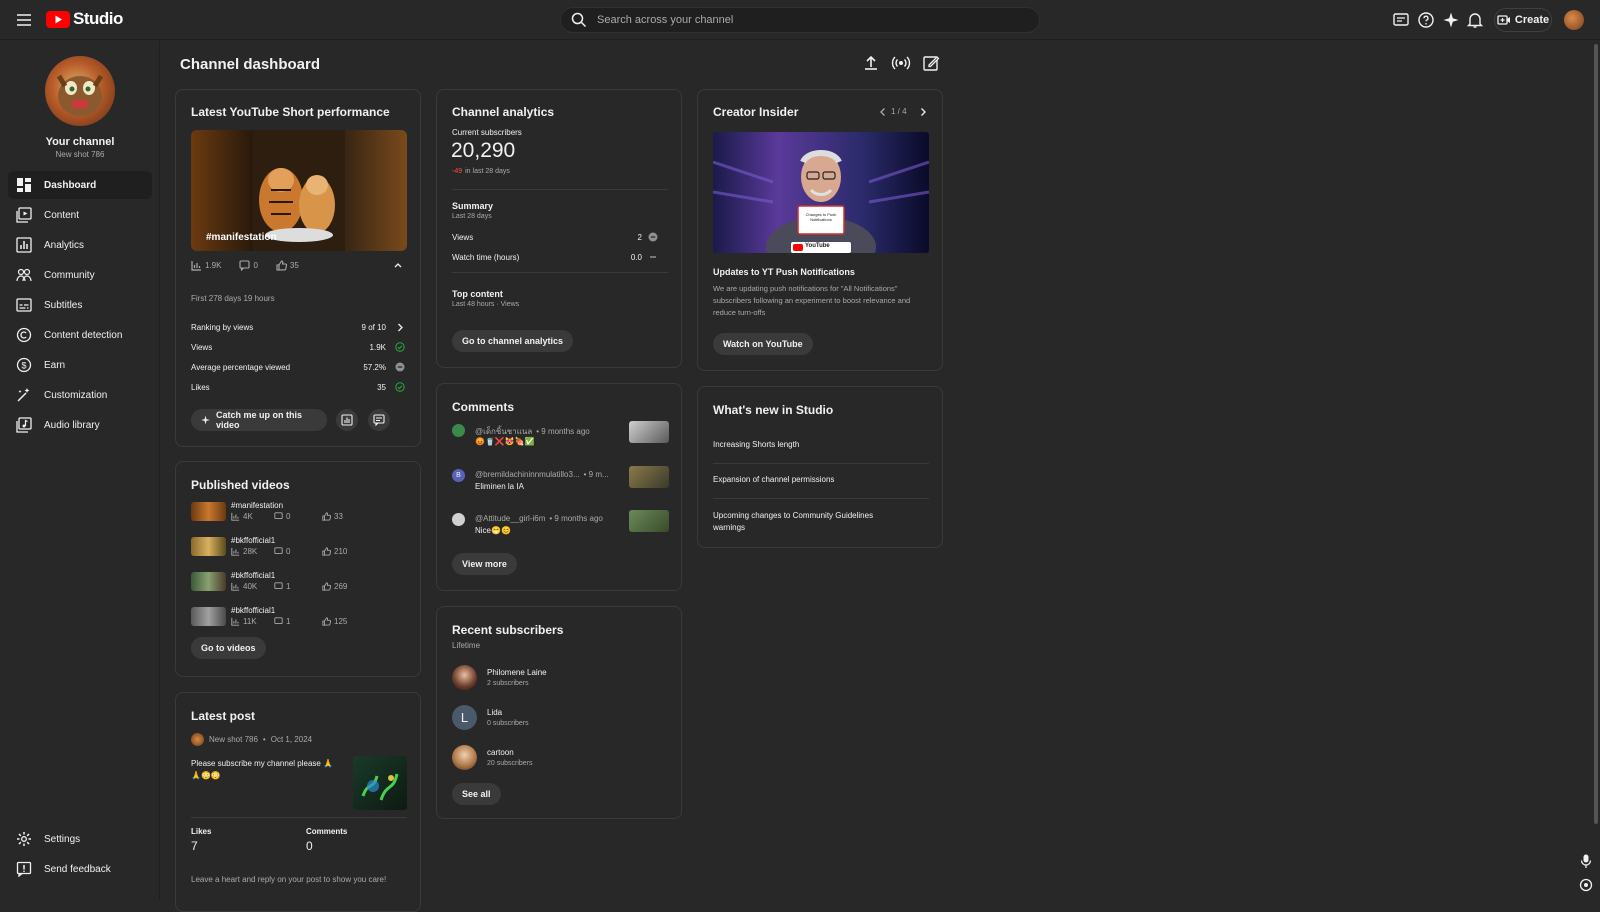 The width and height of the screenshot is (1600, 912). I want to click on sidebar-item-content-detection: Content detection, so click(80, 335).